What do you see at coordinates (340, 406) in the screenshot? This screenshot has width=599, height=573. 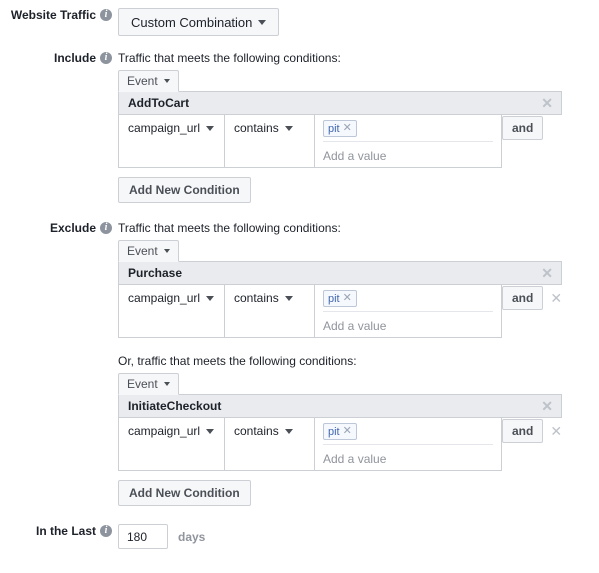 I see `event-header: InitiateCheckout ✕` at bounding box center [340, 406].